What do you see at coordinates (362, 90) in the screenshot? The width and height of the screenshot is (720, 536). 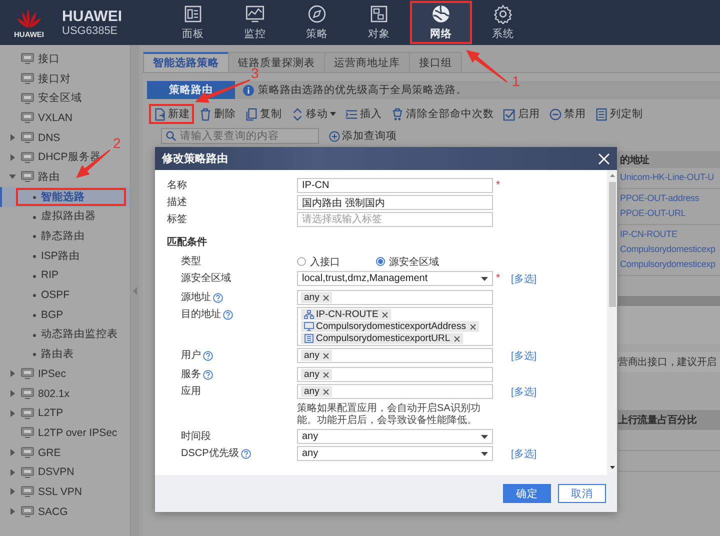 I see `info-text: 策略路由选路的优先级高于全局策略选路。` at bounding box center [362, 90].